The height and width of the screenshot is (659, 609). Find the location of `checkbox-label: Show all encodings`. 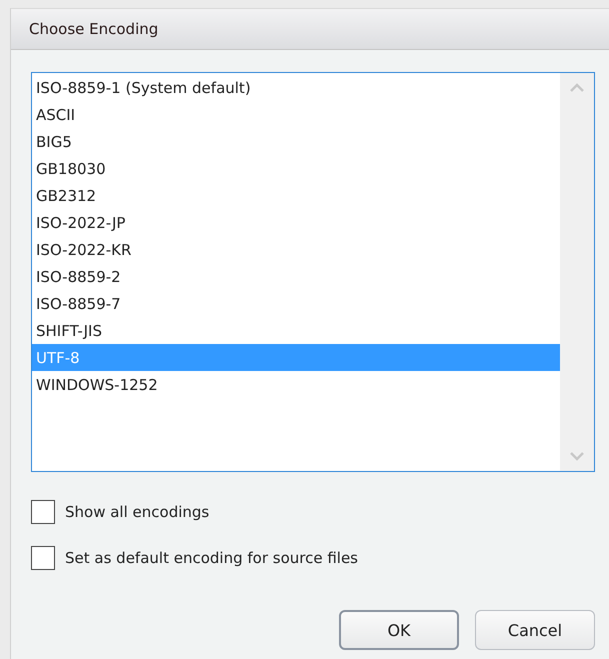

checkbox-label: Show all encodings is located at coordinates (137, 512).